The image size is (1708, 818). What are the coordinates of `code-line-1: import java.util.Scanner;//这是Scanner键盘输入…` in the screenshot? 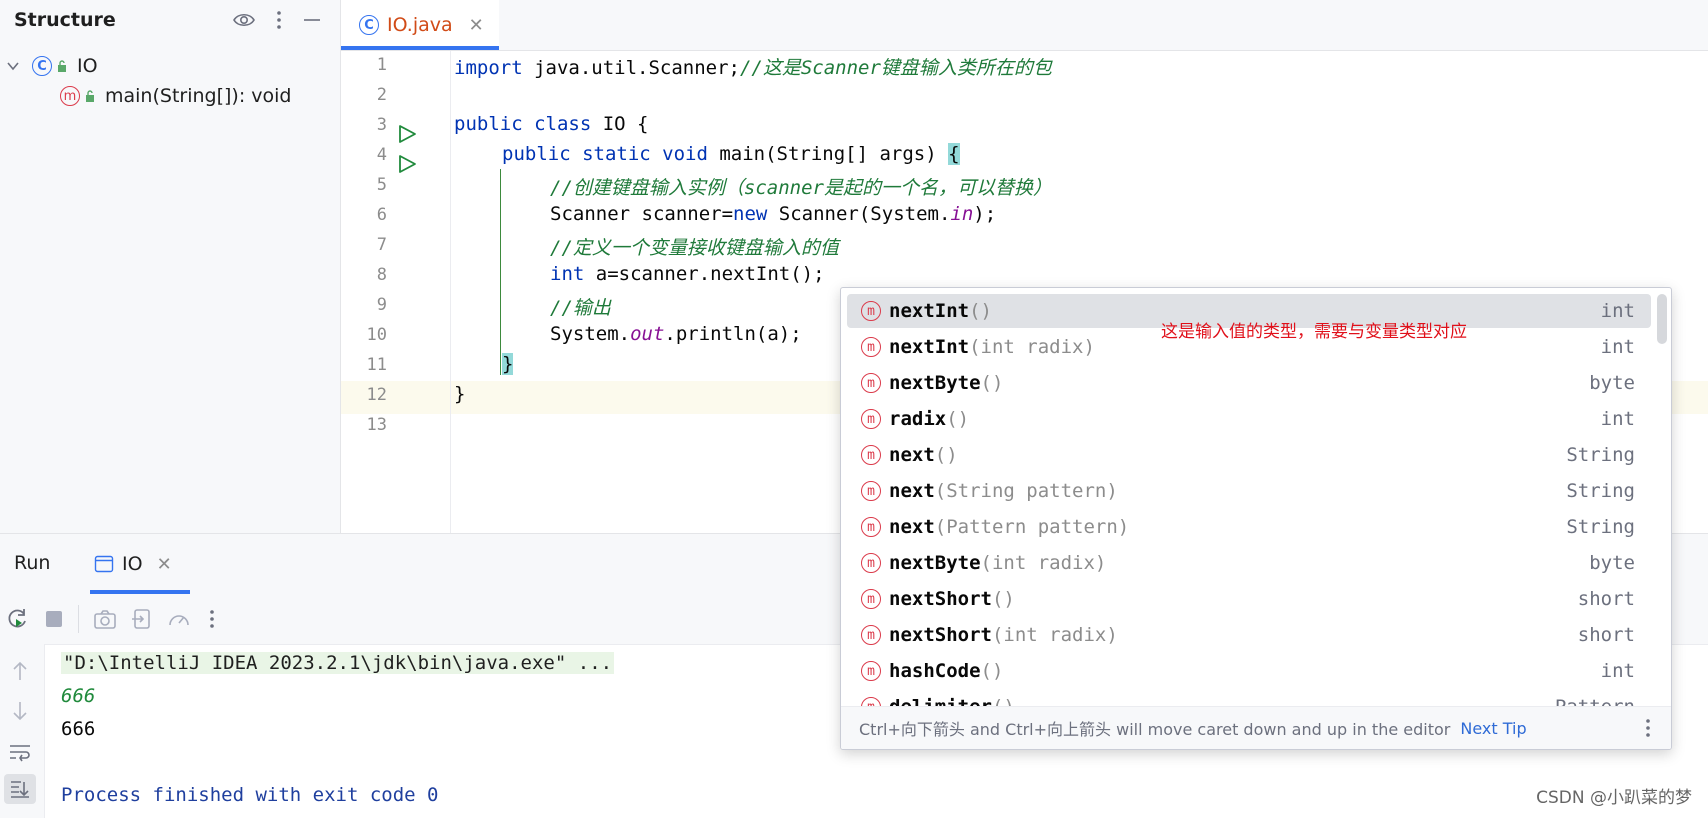 It's located at (753, 68).